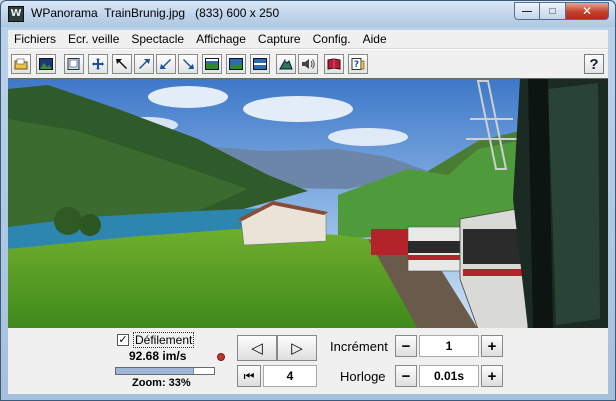  What do you see at coordinates (492, 346) in the screenshot?
I see `increment-plus-button: +` at bounding box center [492, 346].